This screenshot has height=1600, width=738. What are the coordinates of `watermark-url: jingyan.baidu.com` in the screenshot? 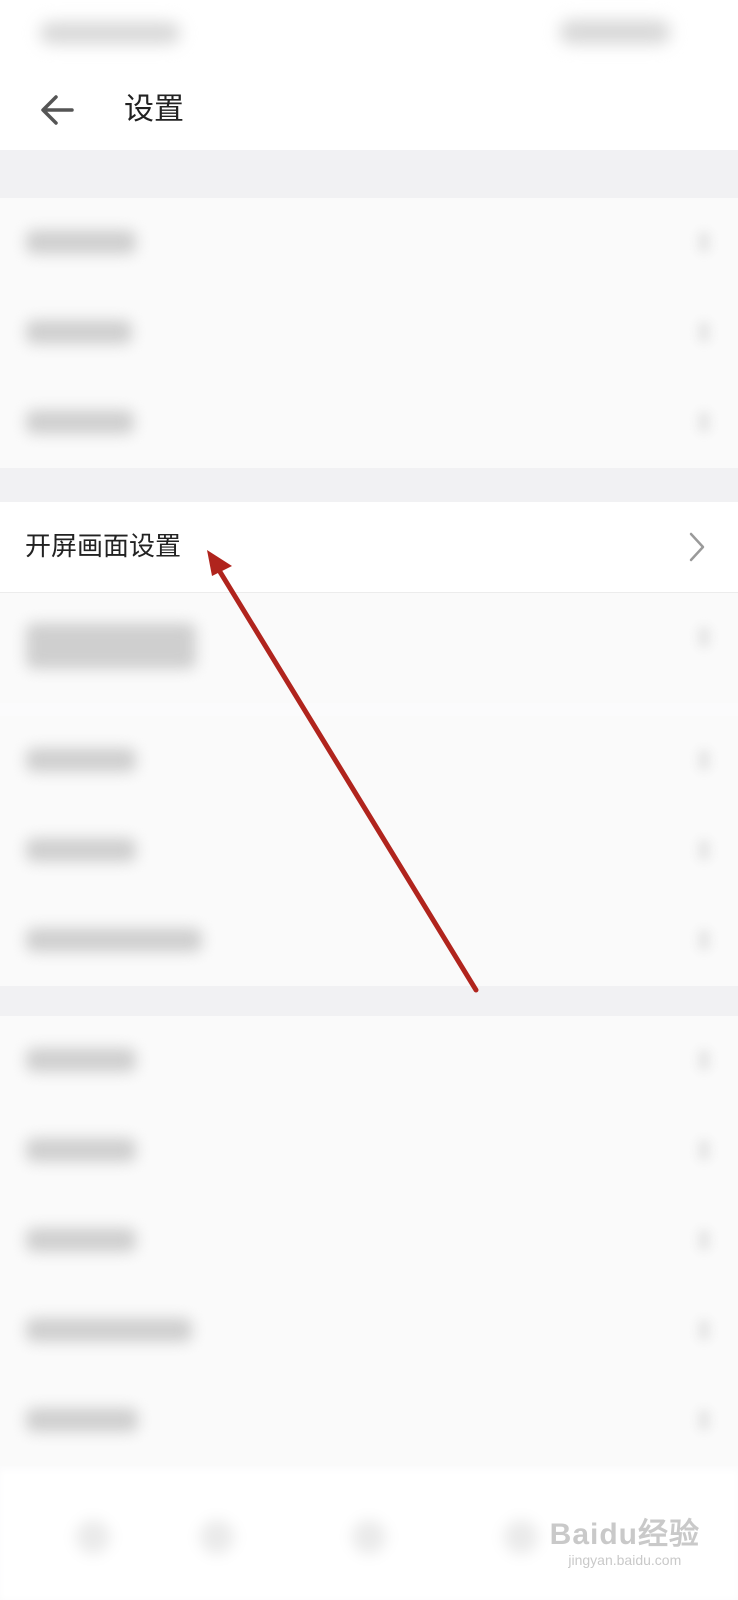 It's located at (625, 1560).